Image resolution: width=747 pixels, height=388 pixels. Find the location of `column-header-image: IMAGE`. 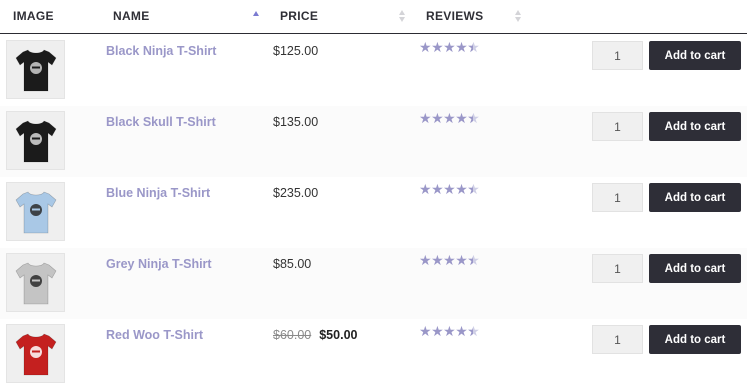

column-header-image: IMAGE is located at coordinates (33, 16).